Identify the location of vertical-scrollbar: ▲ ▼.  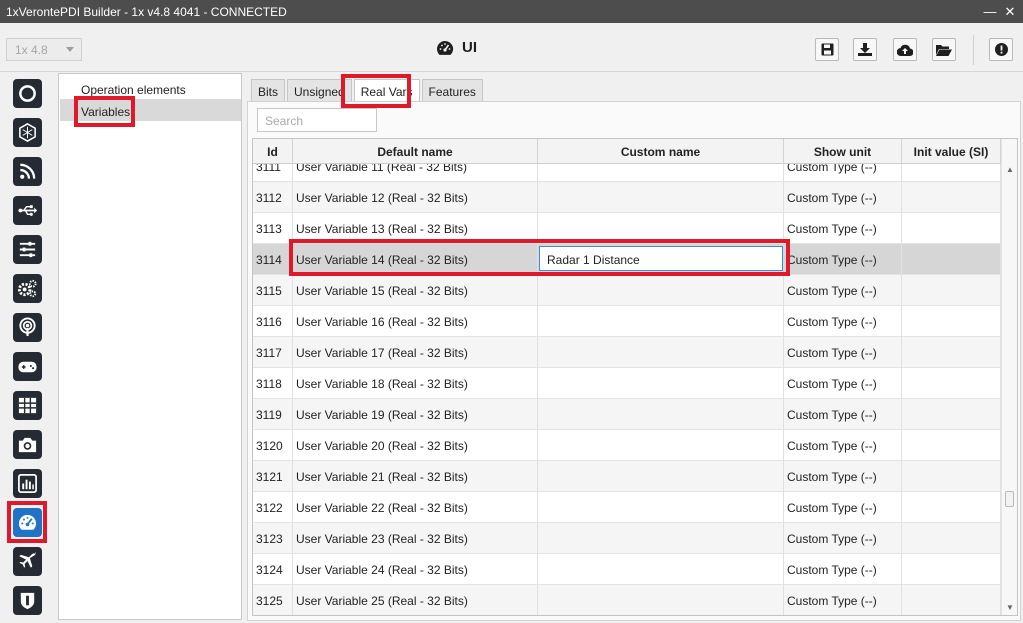
(1009, 377).